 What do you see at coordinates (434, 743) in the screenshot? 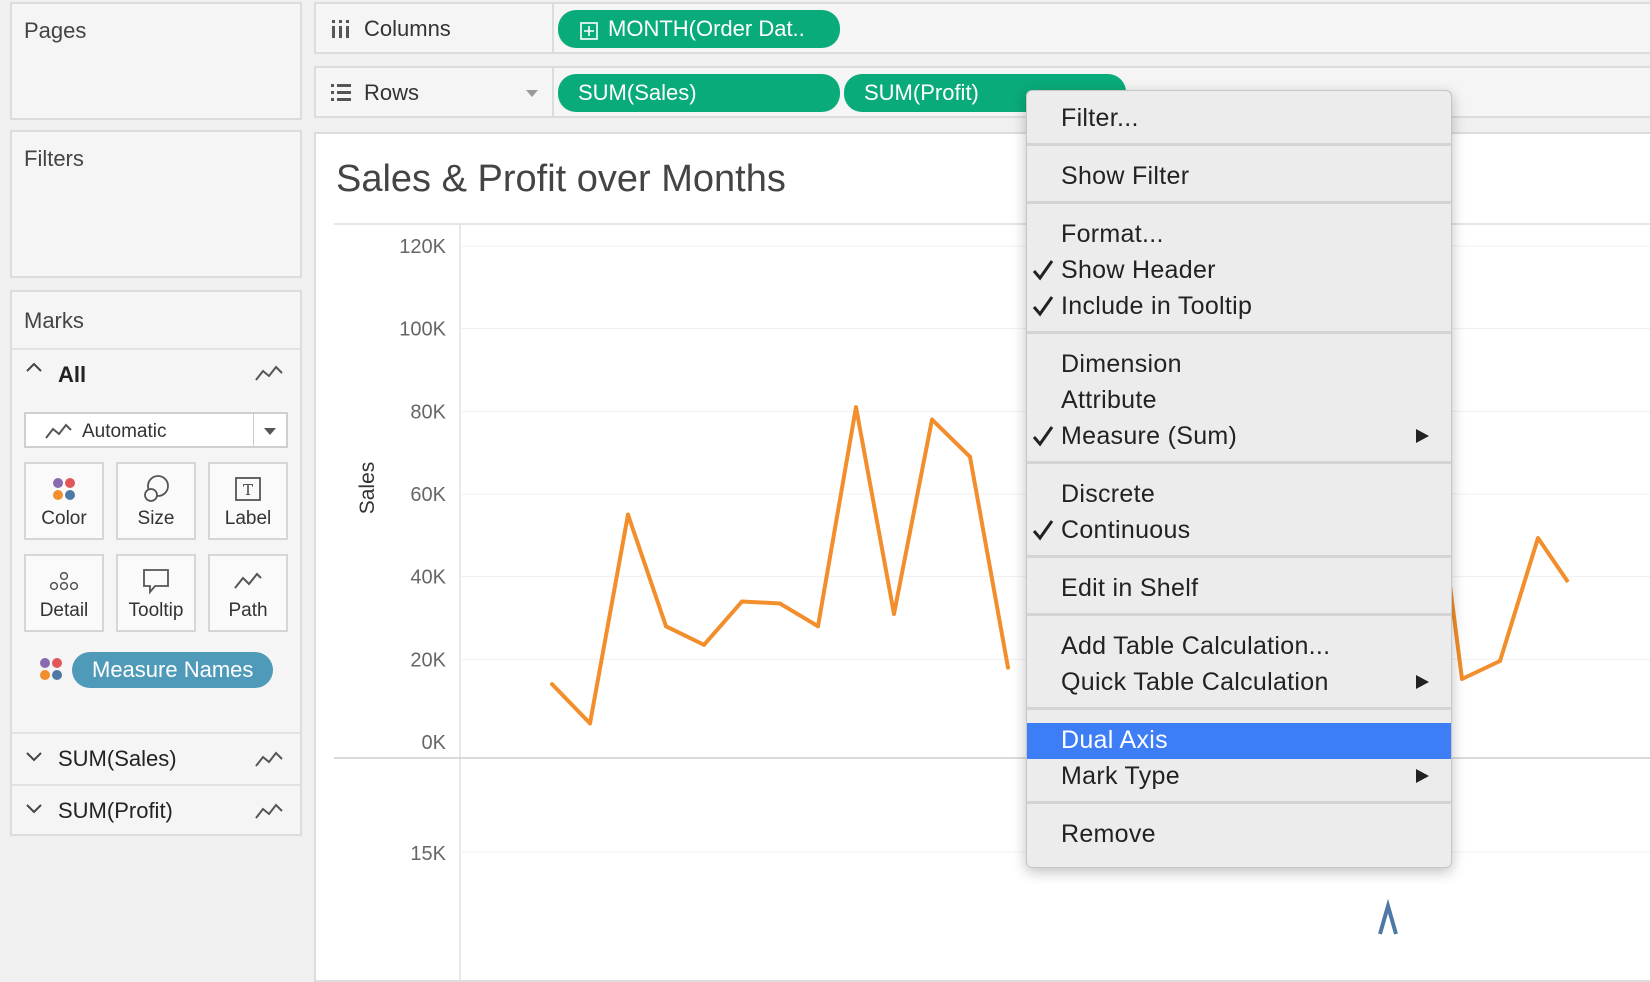
I see `y-tick-label: 0K` at bounding box center [434, 743].